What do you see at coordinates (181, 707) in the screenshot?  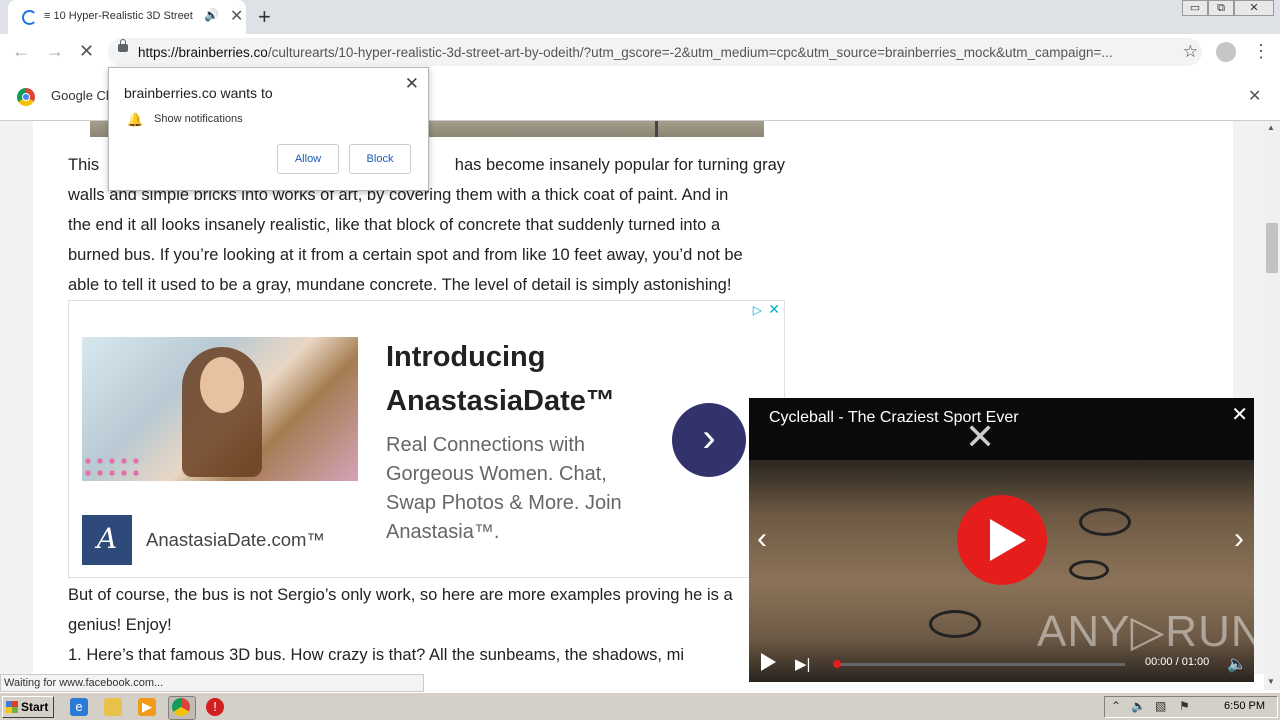 I see `chrome-icon` at bounding box center [181, 707].